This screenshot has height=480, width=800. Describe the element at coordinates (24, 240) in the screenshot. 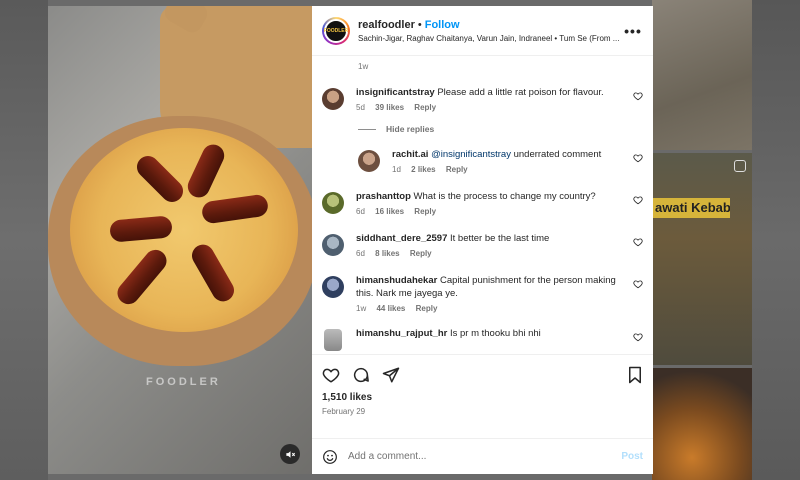

I see `background-left-strip` at that location.